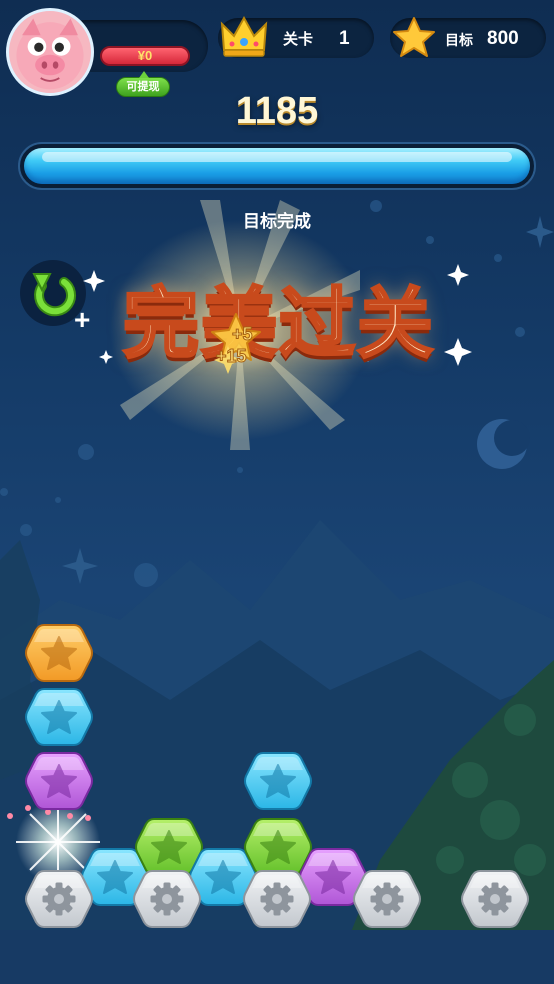 This screenshot has height=984, width=554. I want to click on perfect-clear-title: 完美过关, so click(278, 324).